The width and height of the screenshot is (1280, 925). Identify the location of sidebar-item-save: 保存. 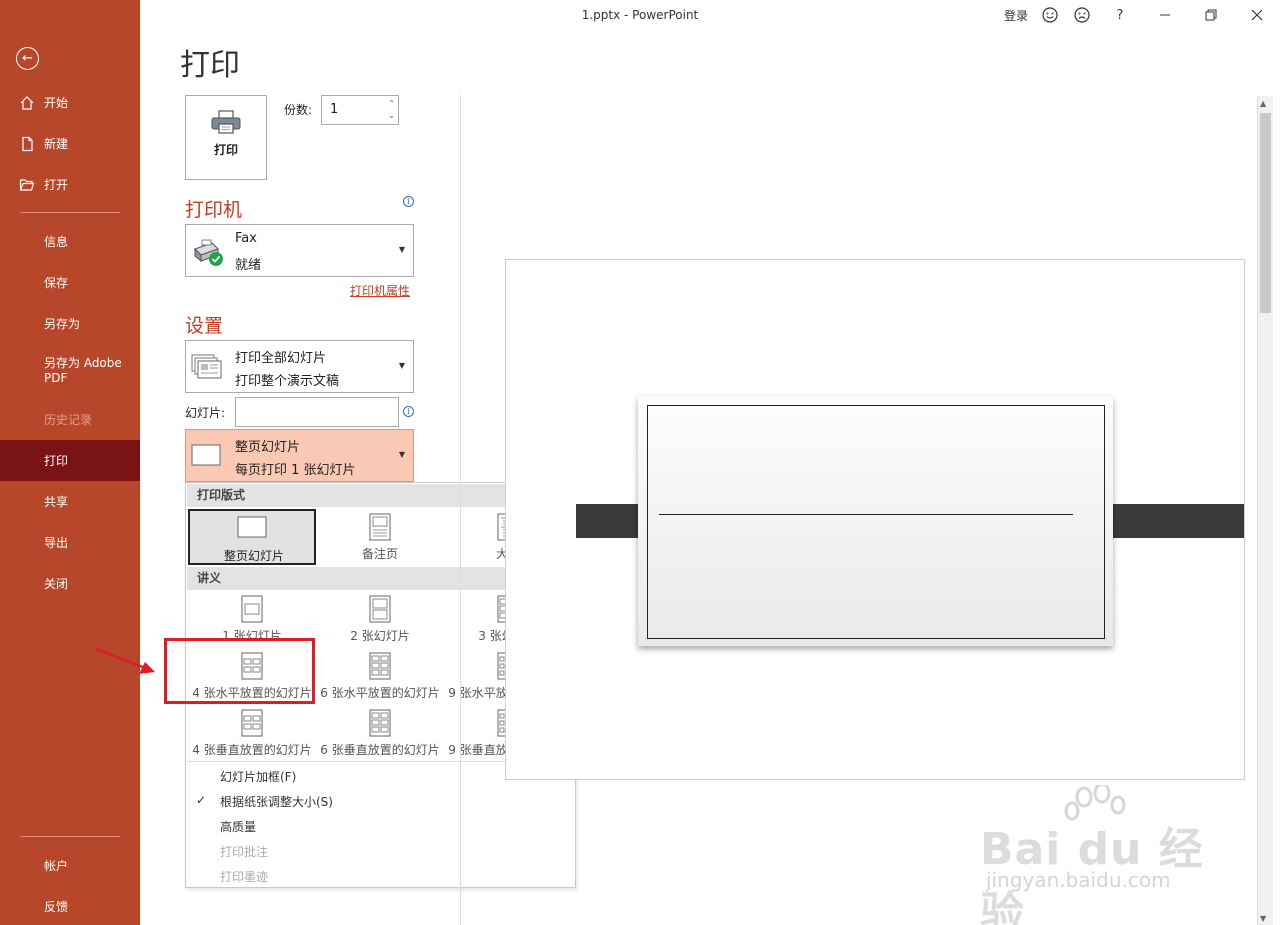
(70, 282).